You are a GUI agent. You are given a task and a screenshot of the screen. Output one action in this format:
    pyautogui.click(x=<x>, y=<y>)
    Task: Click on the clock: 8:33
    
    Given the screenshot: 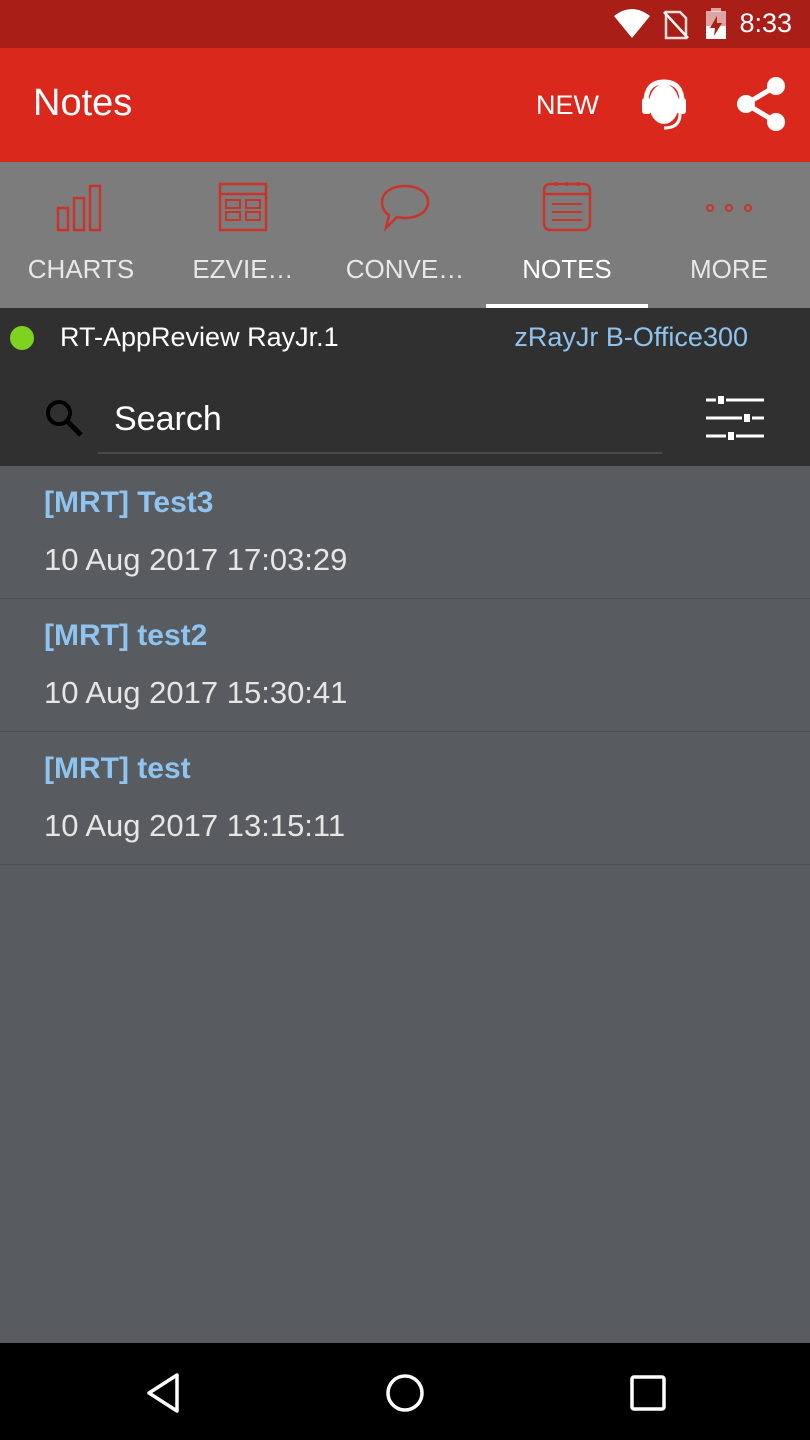 What is the action you would take?
    pyautogui.click(x=765, y=23)
    